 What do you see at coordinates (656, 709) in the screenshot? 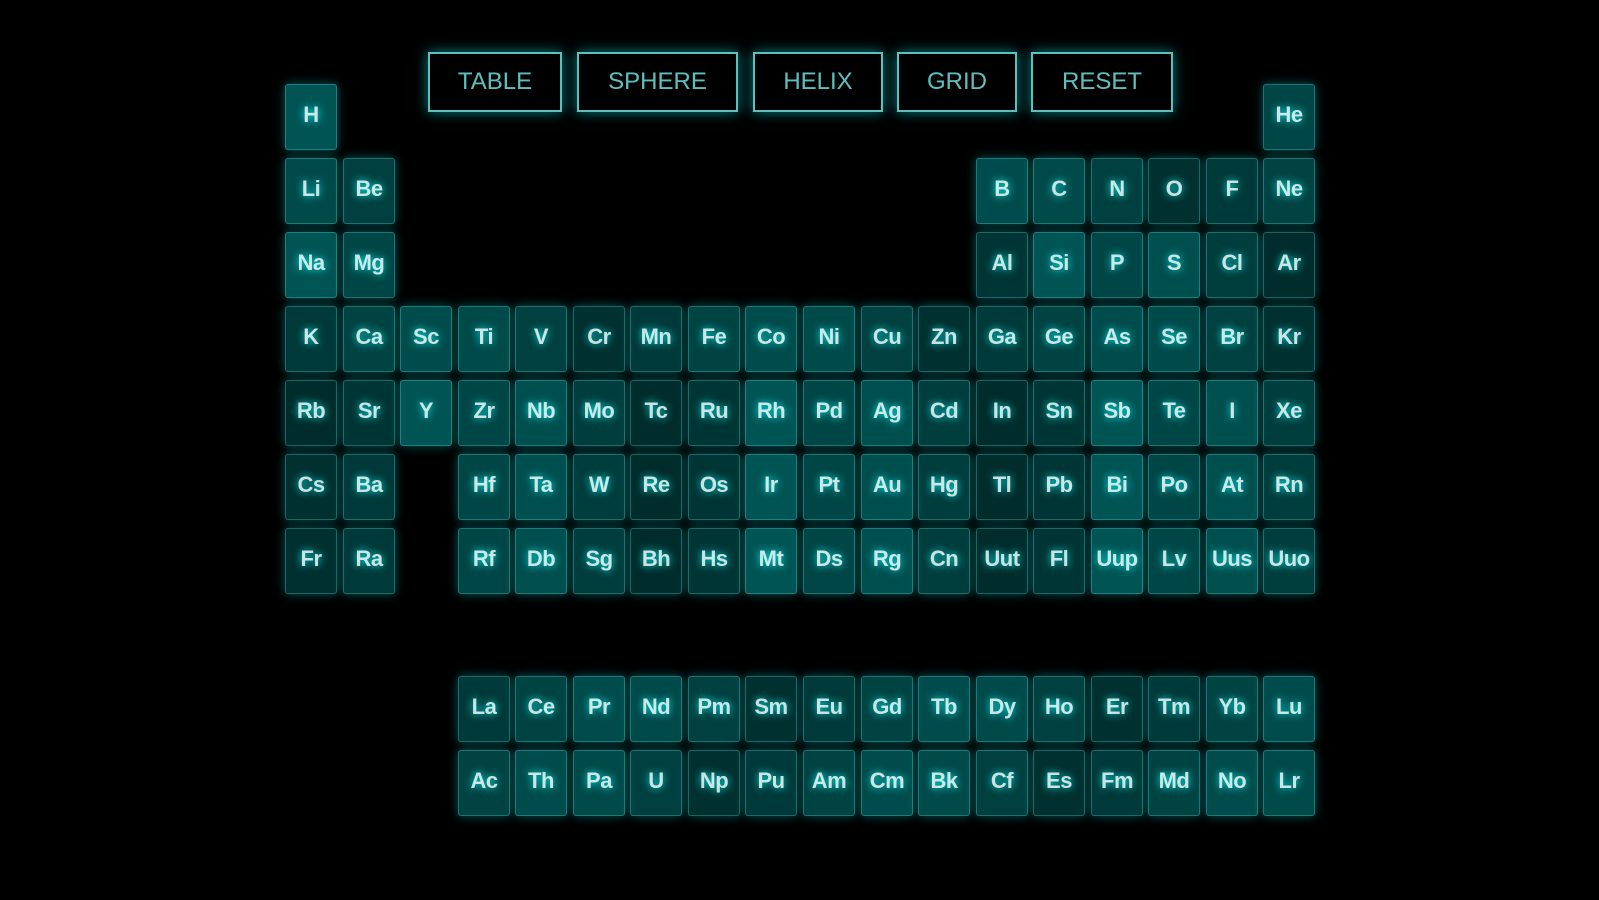
I see `element-tile-nd: Nd` at bounding box center [656, 709].